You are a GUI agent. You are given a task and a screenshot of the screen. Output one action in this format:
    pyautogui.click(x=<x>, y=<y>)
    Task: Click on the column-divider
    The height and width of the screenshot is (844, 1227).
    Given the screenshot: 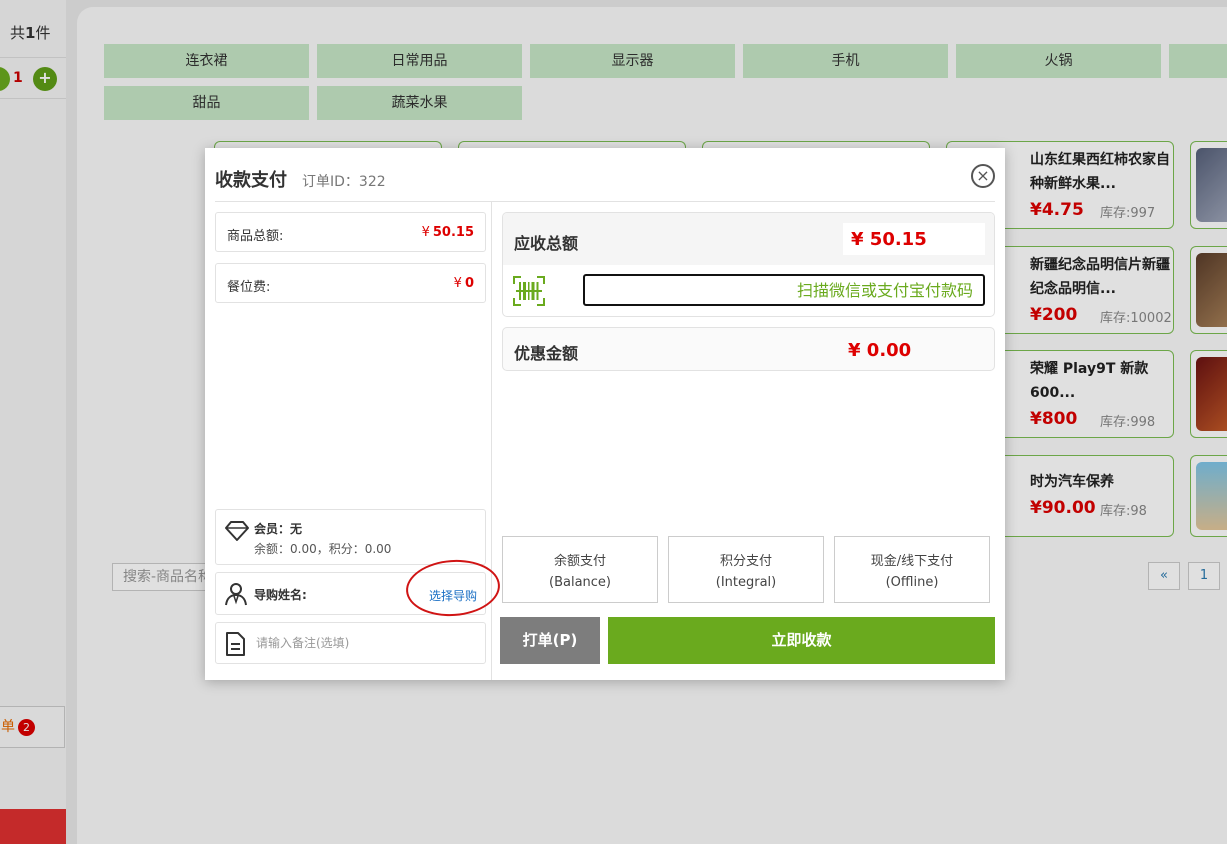 What is the action you would take?
    pyautogui.click(x=491, y=441)
    